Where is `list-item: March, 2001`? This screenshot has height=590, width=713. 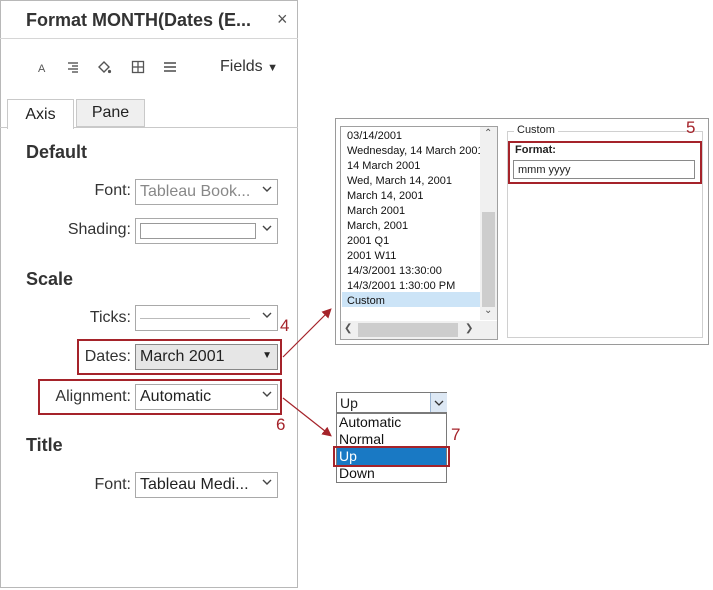
list-item: March, 2001 is located at coordinates (377, 226).